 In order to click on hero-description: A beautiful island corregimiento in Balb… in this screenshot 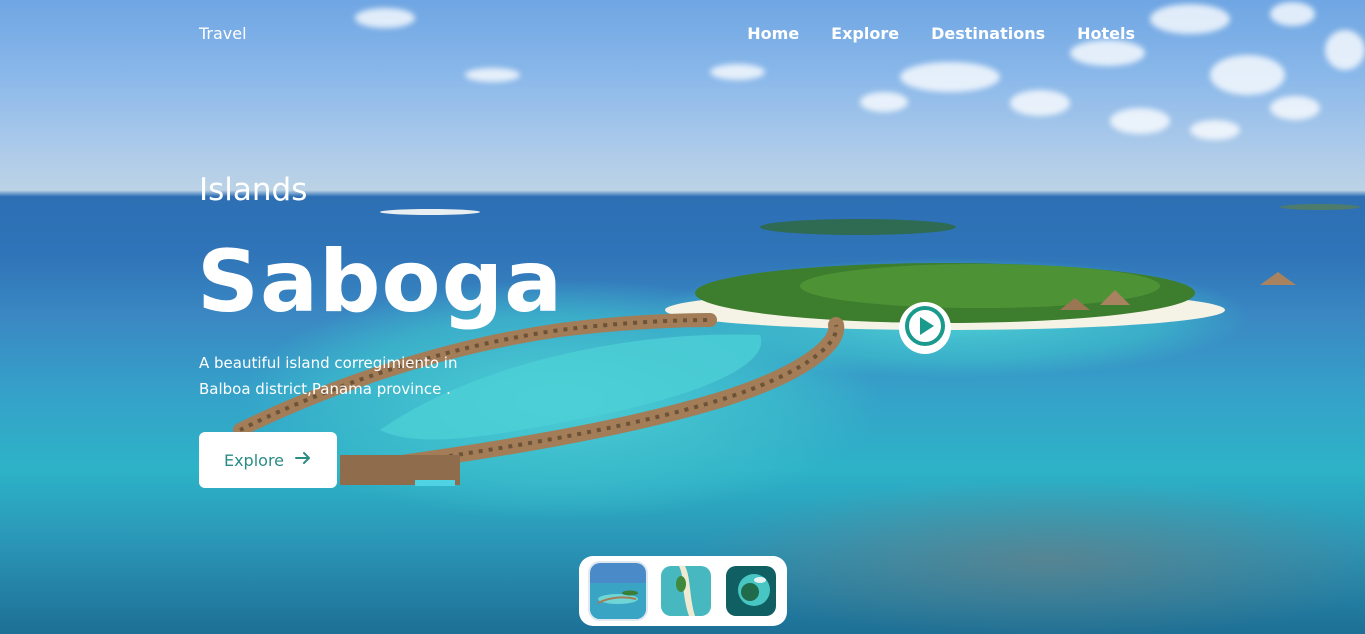, I will do `click(349, 376)`.